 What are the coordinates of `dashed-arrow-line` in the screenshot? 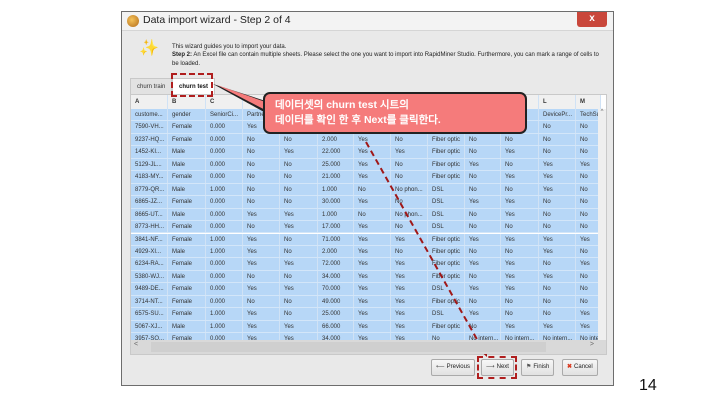 It's located at (424, 246).